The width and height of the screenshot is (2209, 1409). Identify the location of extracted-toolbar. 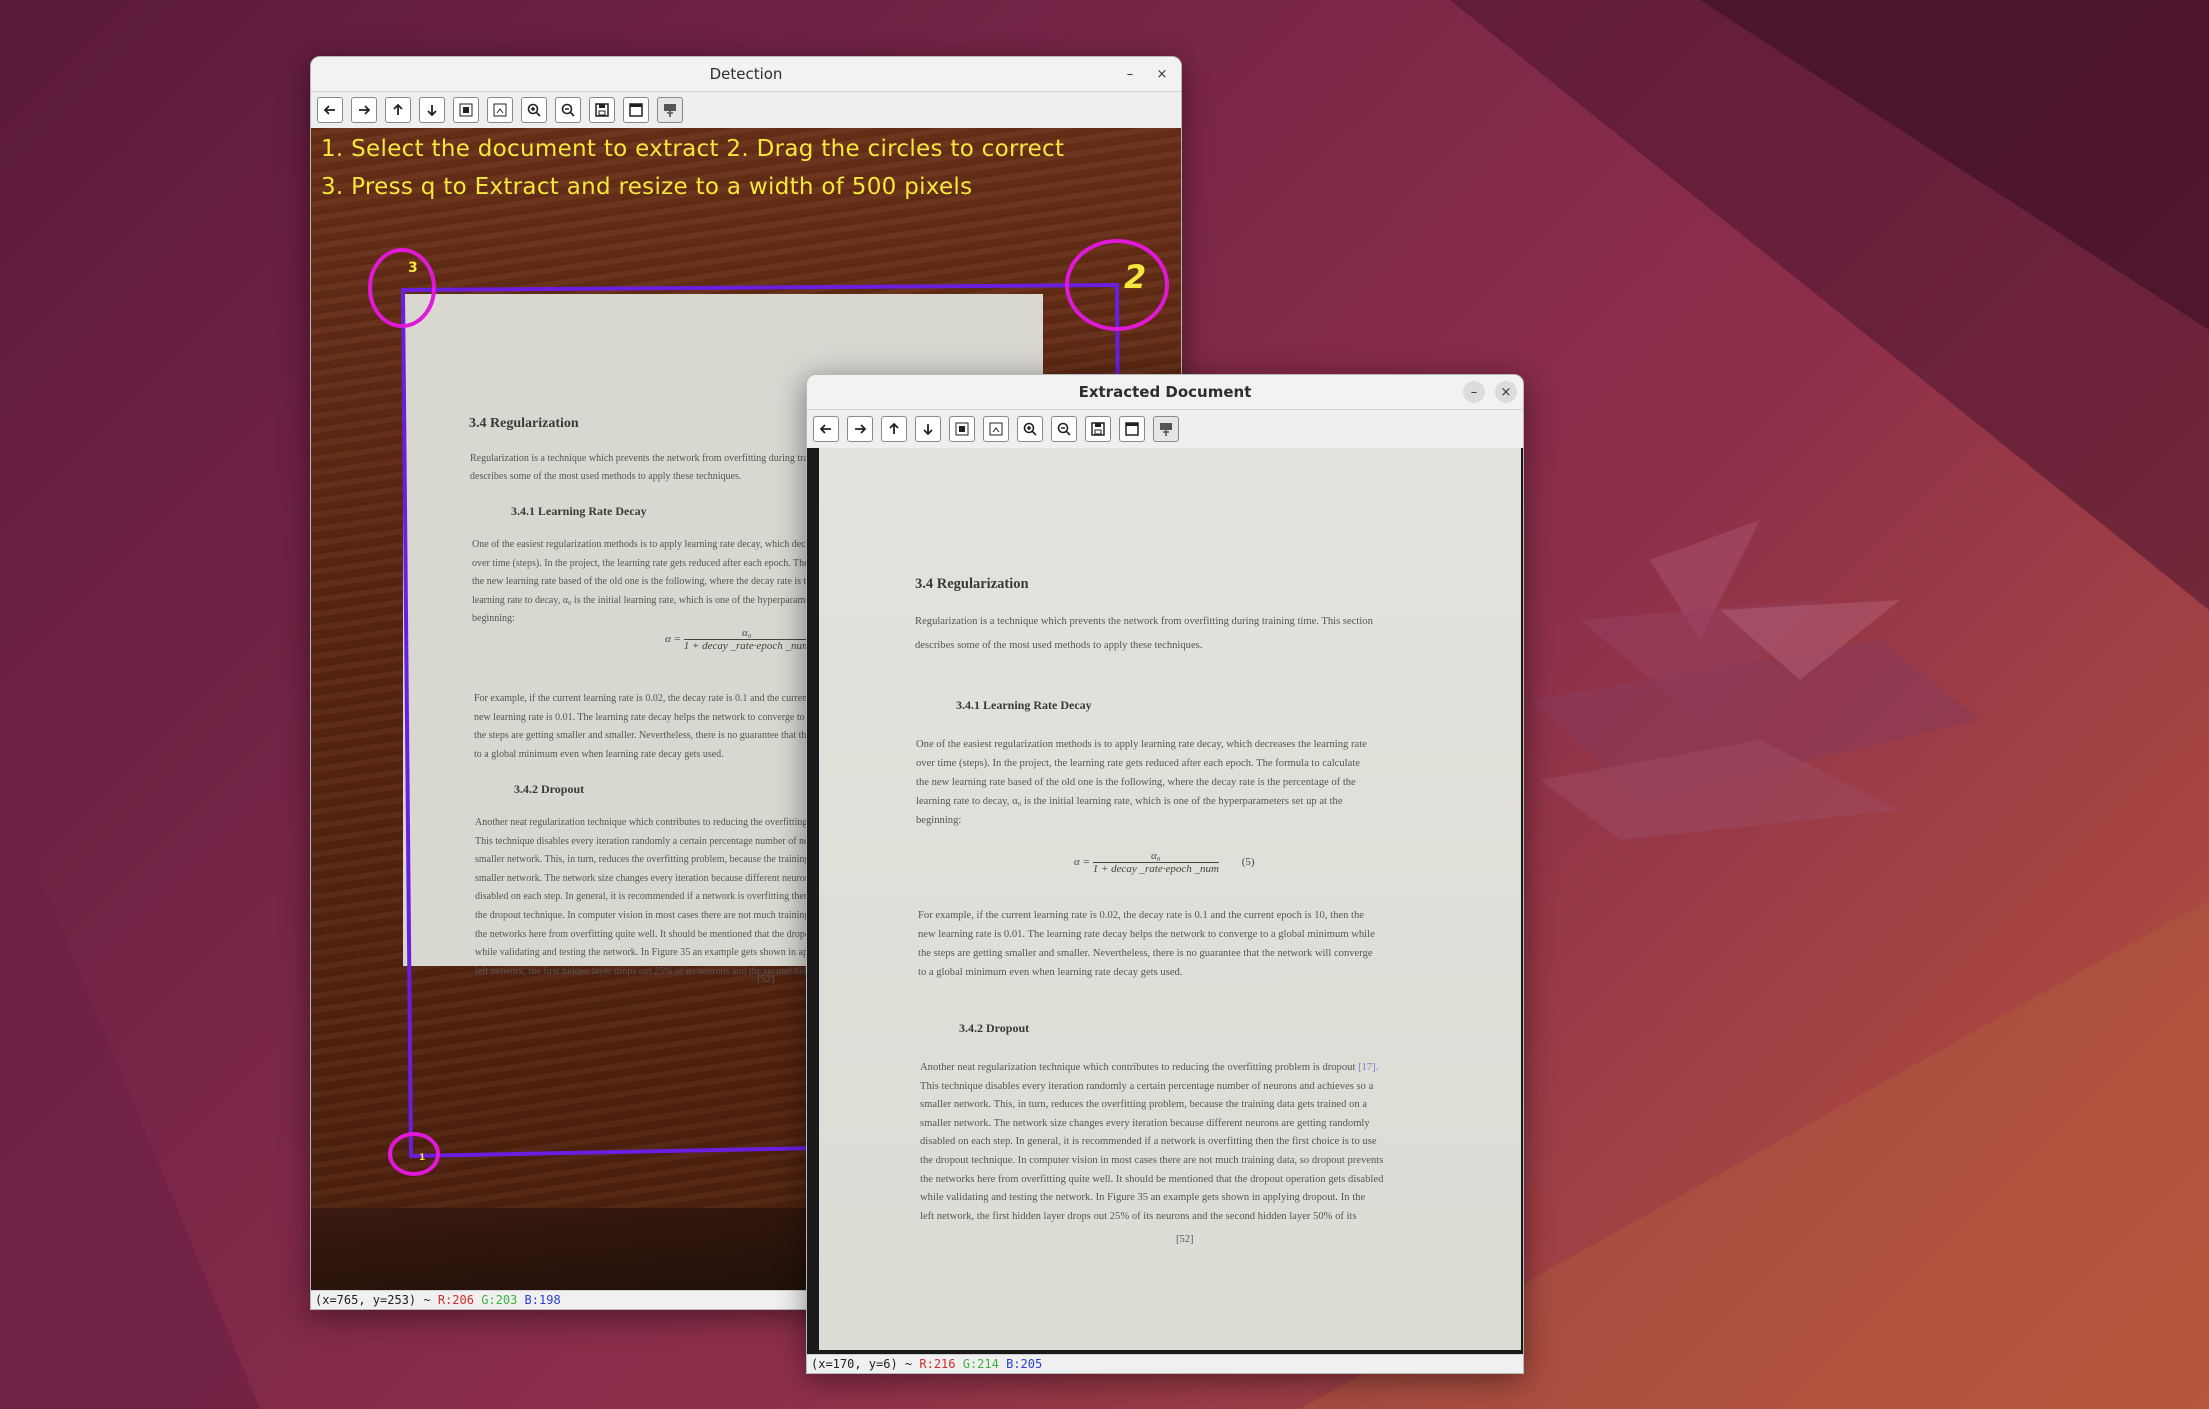
(1165, 429).